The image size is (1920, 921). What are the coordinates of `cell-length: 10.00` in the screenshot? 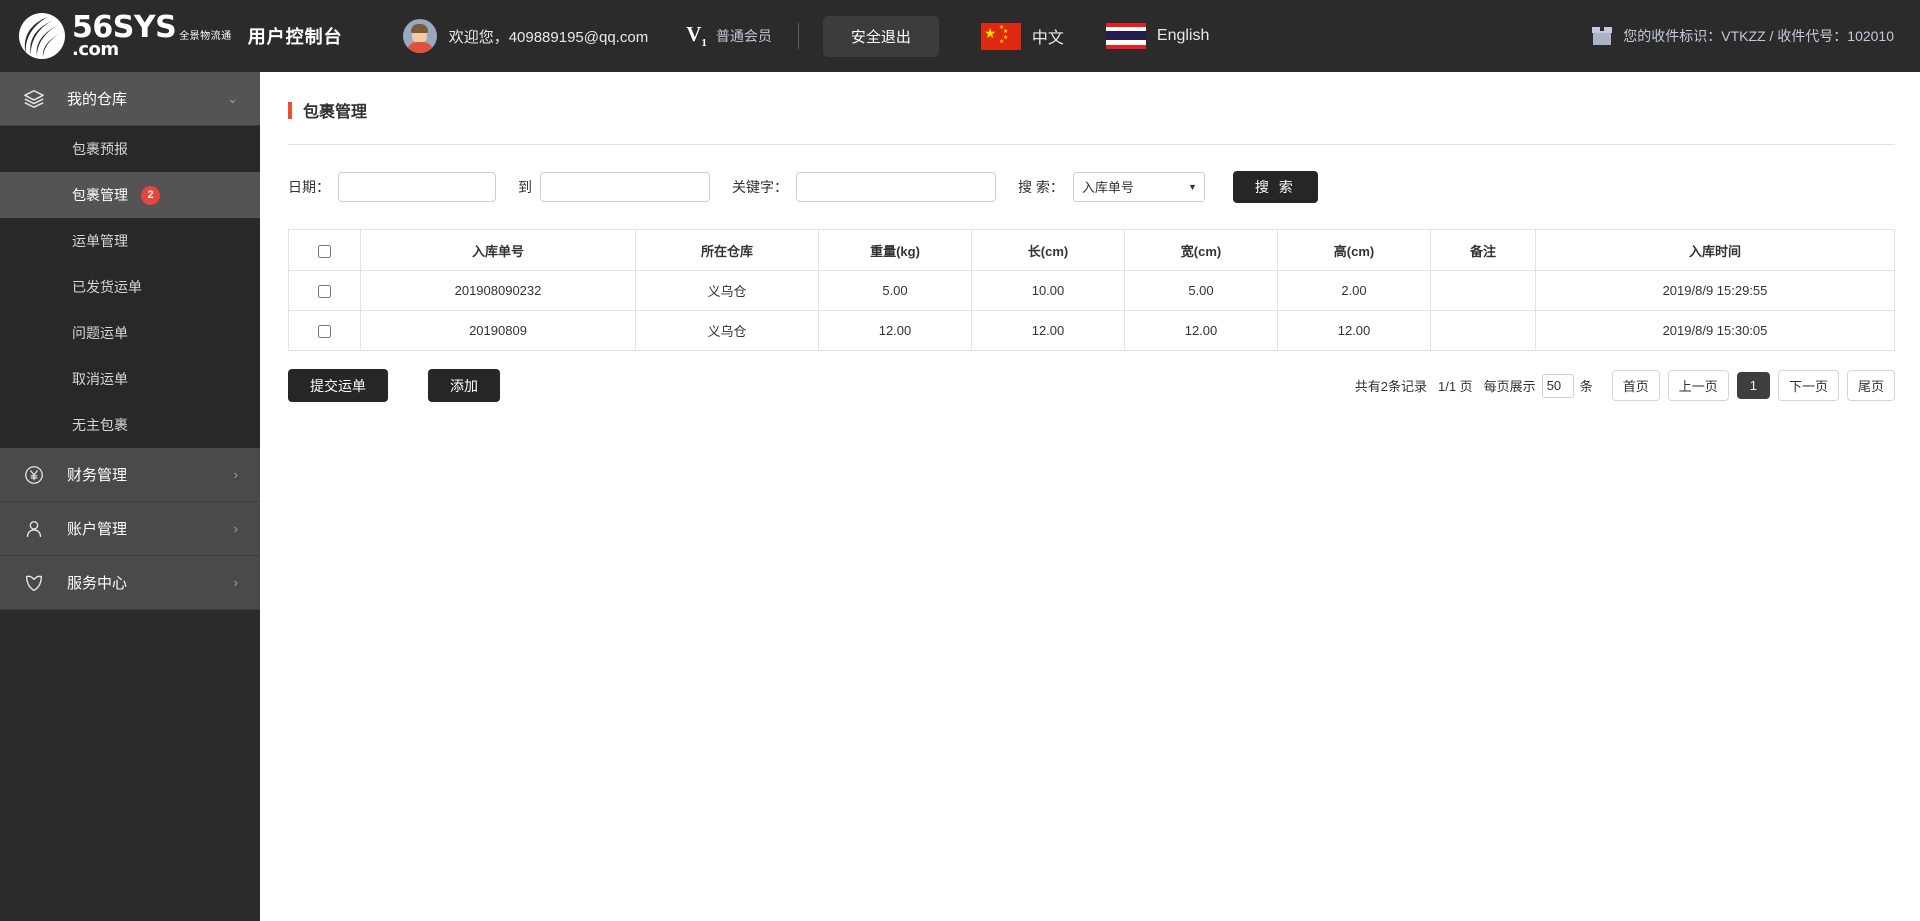 It's located at (1048, 290).